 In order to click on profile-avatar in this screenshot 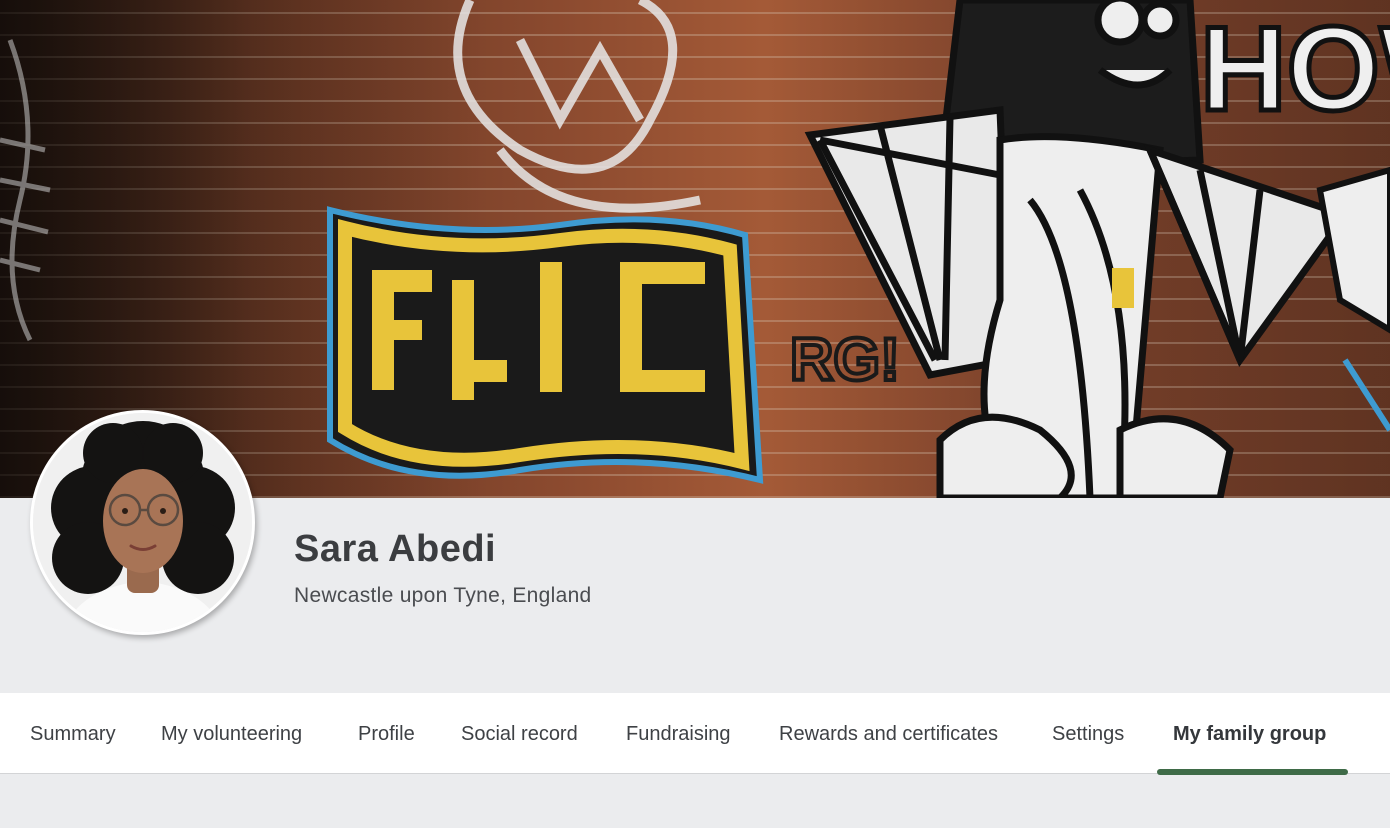, I will do `click(142, 522)`.